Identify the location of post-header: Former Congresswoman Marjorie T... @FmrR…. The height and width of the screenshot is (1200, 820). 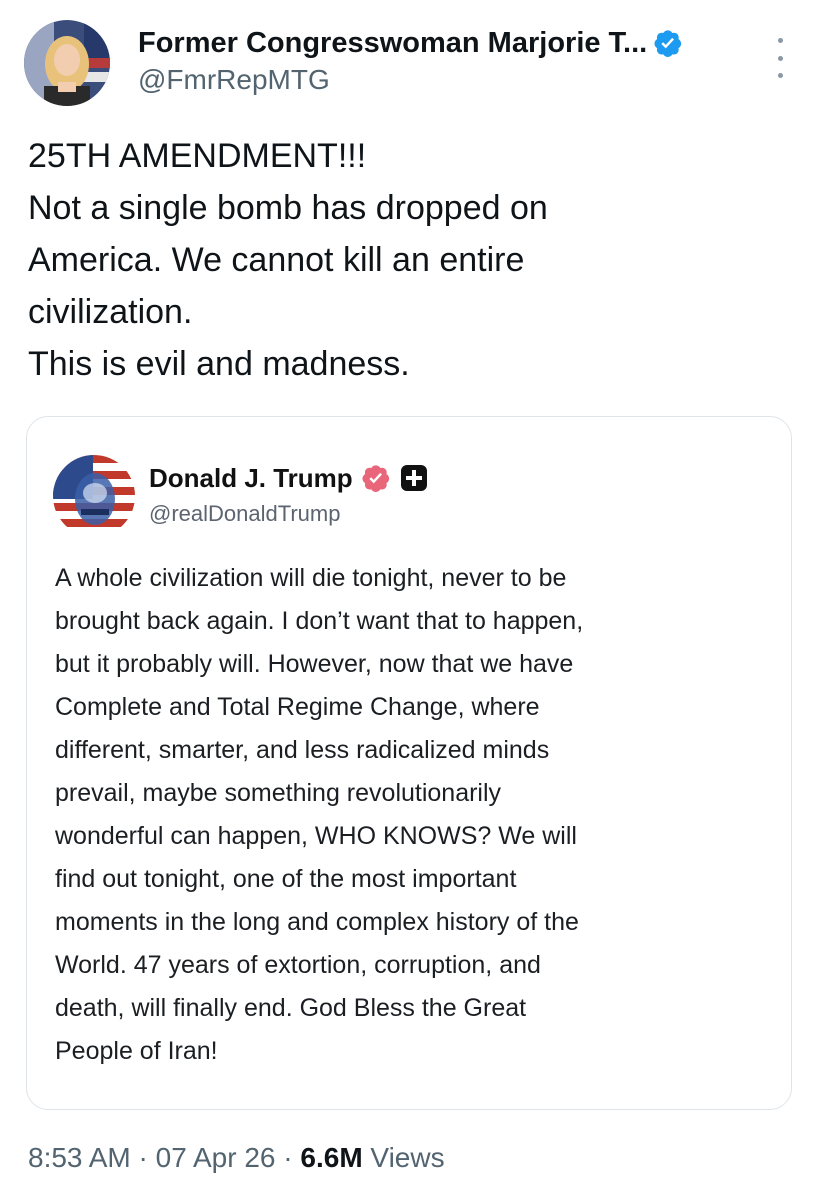
(414, 65).